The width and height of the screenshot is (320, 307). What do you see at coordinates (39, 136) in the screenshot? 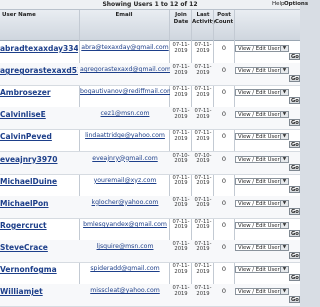
I see `user-name-link: CalvinPeved` at bounding box center [39, 136].